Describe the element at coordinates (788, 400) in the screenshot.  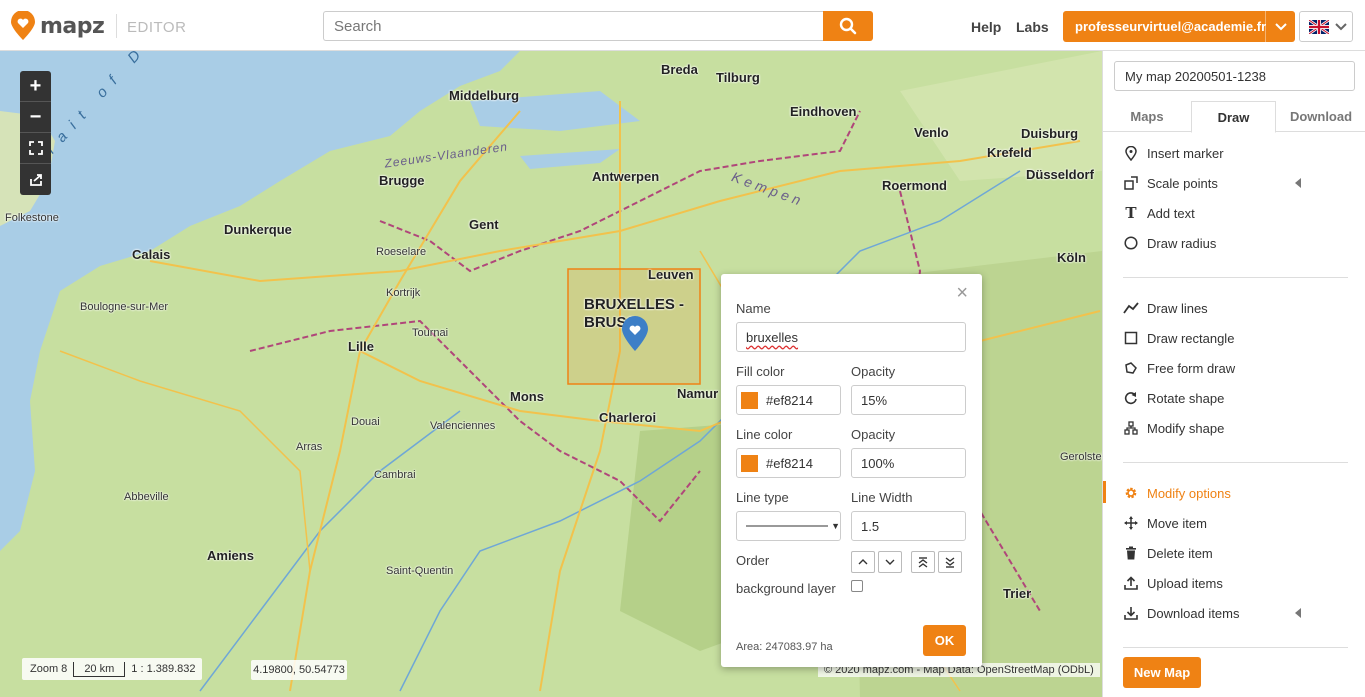
I see `fill-color-field: #ef8214` at that location.